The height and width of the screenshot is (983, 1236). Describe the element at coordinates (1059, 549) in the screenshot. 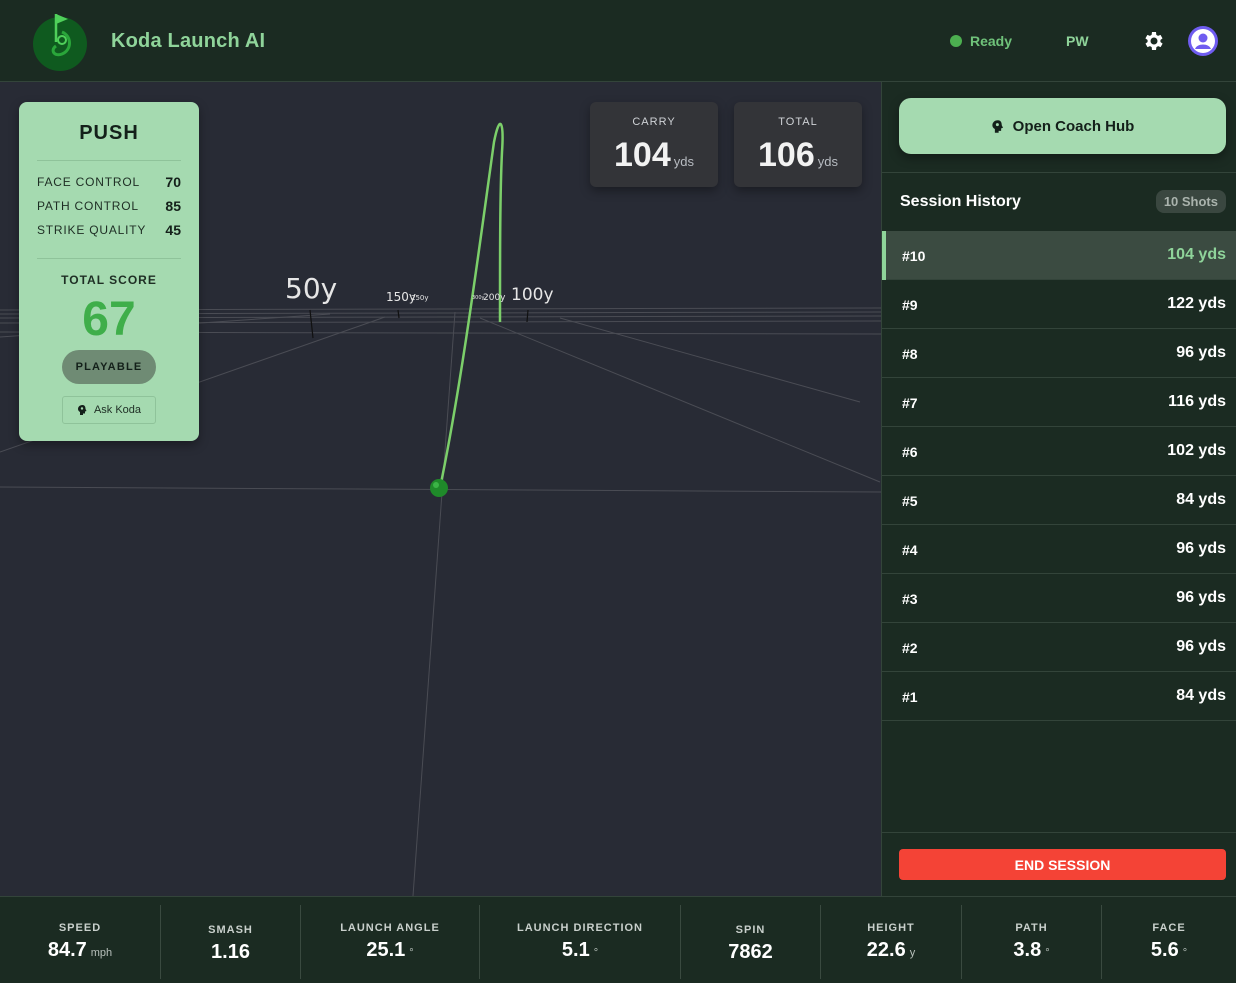

I see `history-item: #4 96 yds` at that location.